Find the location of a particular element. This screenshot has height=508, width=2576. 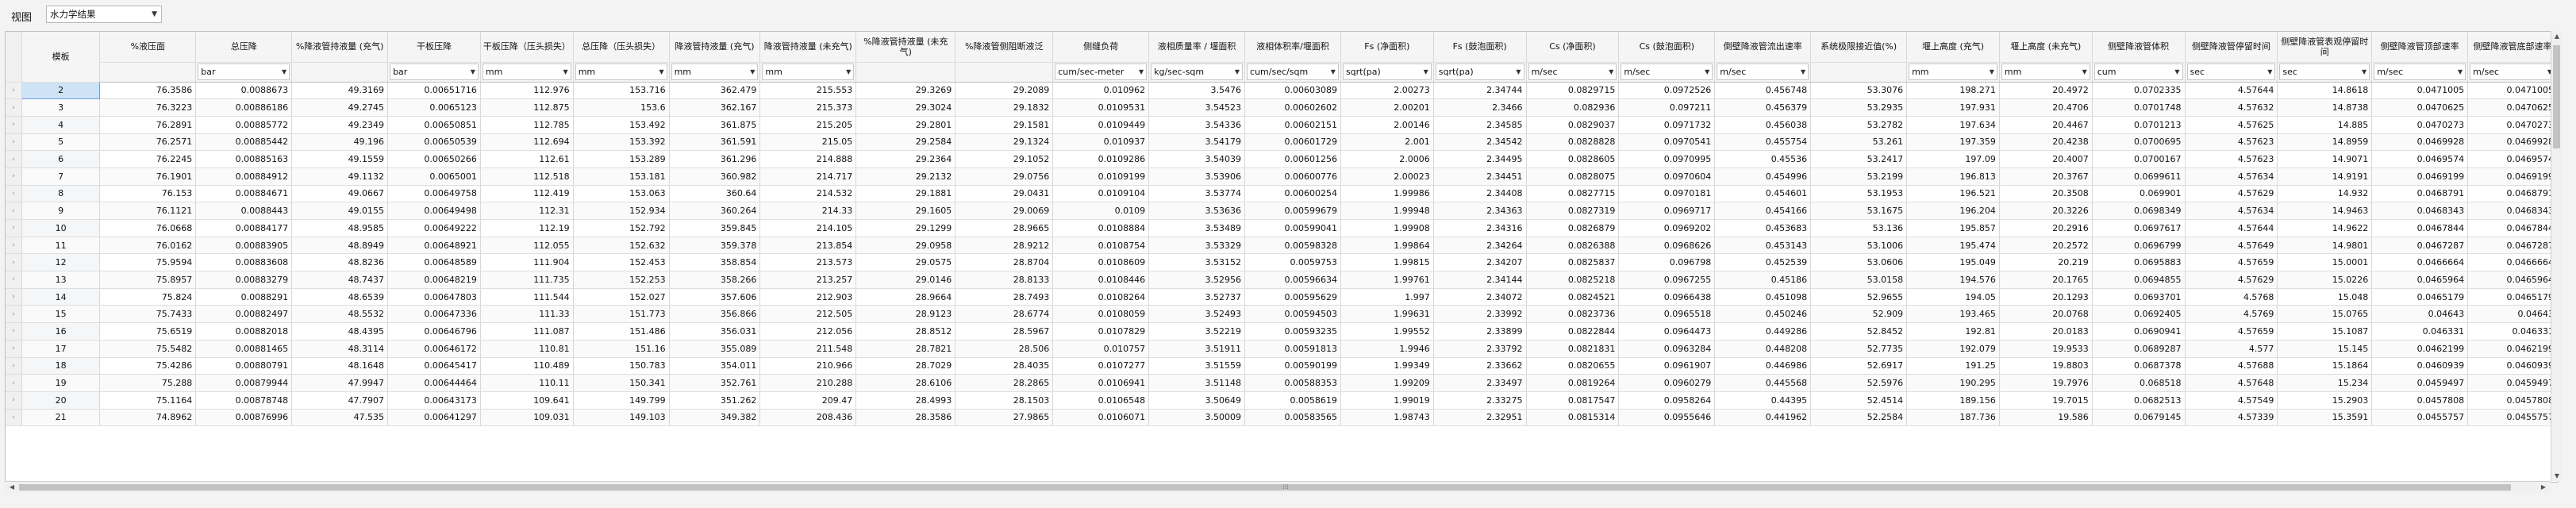

table-cell: 4.57659 is located at coordinates (2231, 331).